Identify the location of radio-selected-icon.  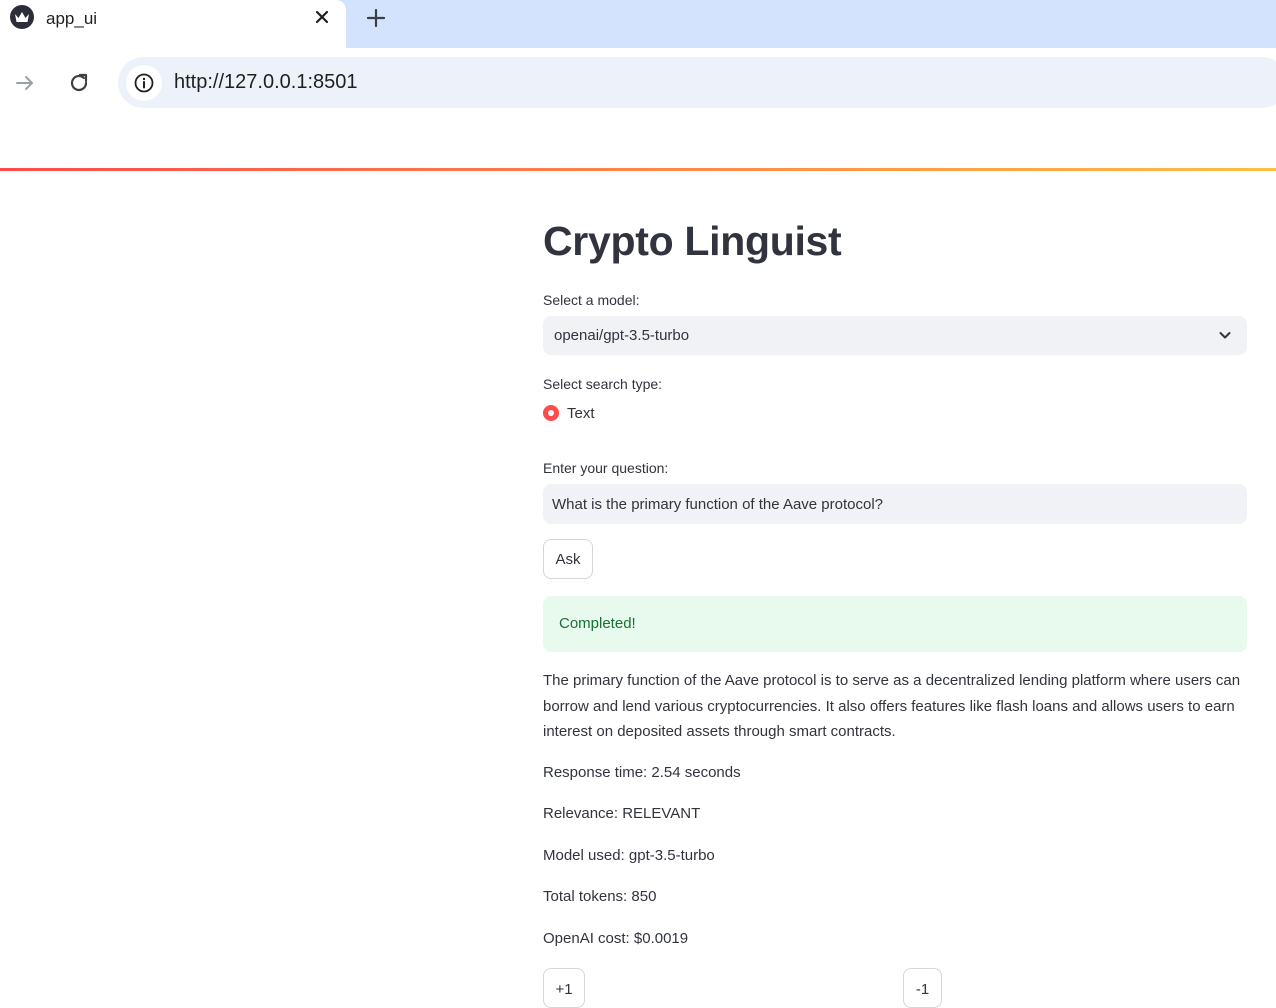
(551, 413).